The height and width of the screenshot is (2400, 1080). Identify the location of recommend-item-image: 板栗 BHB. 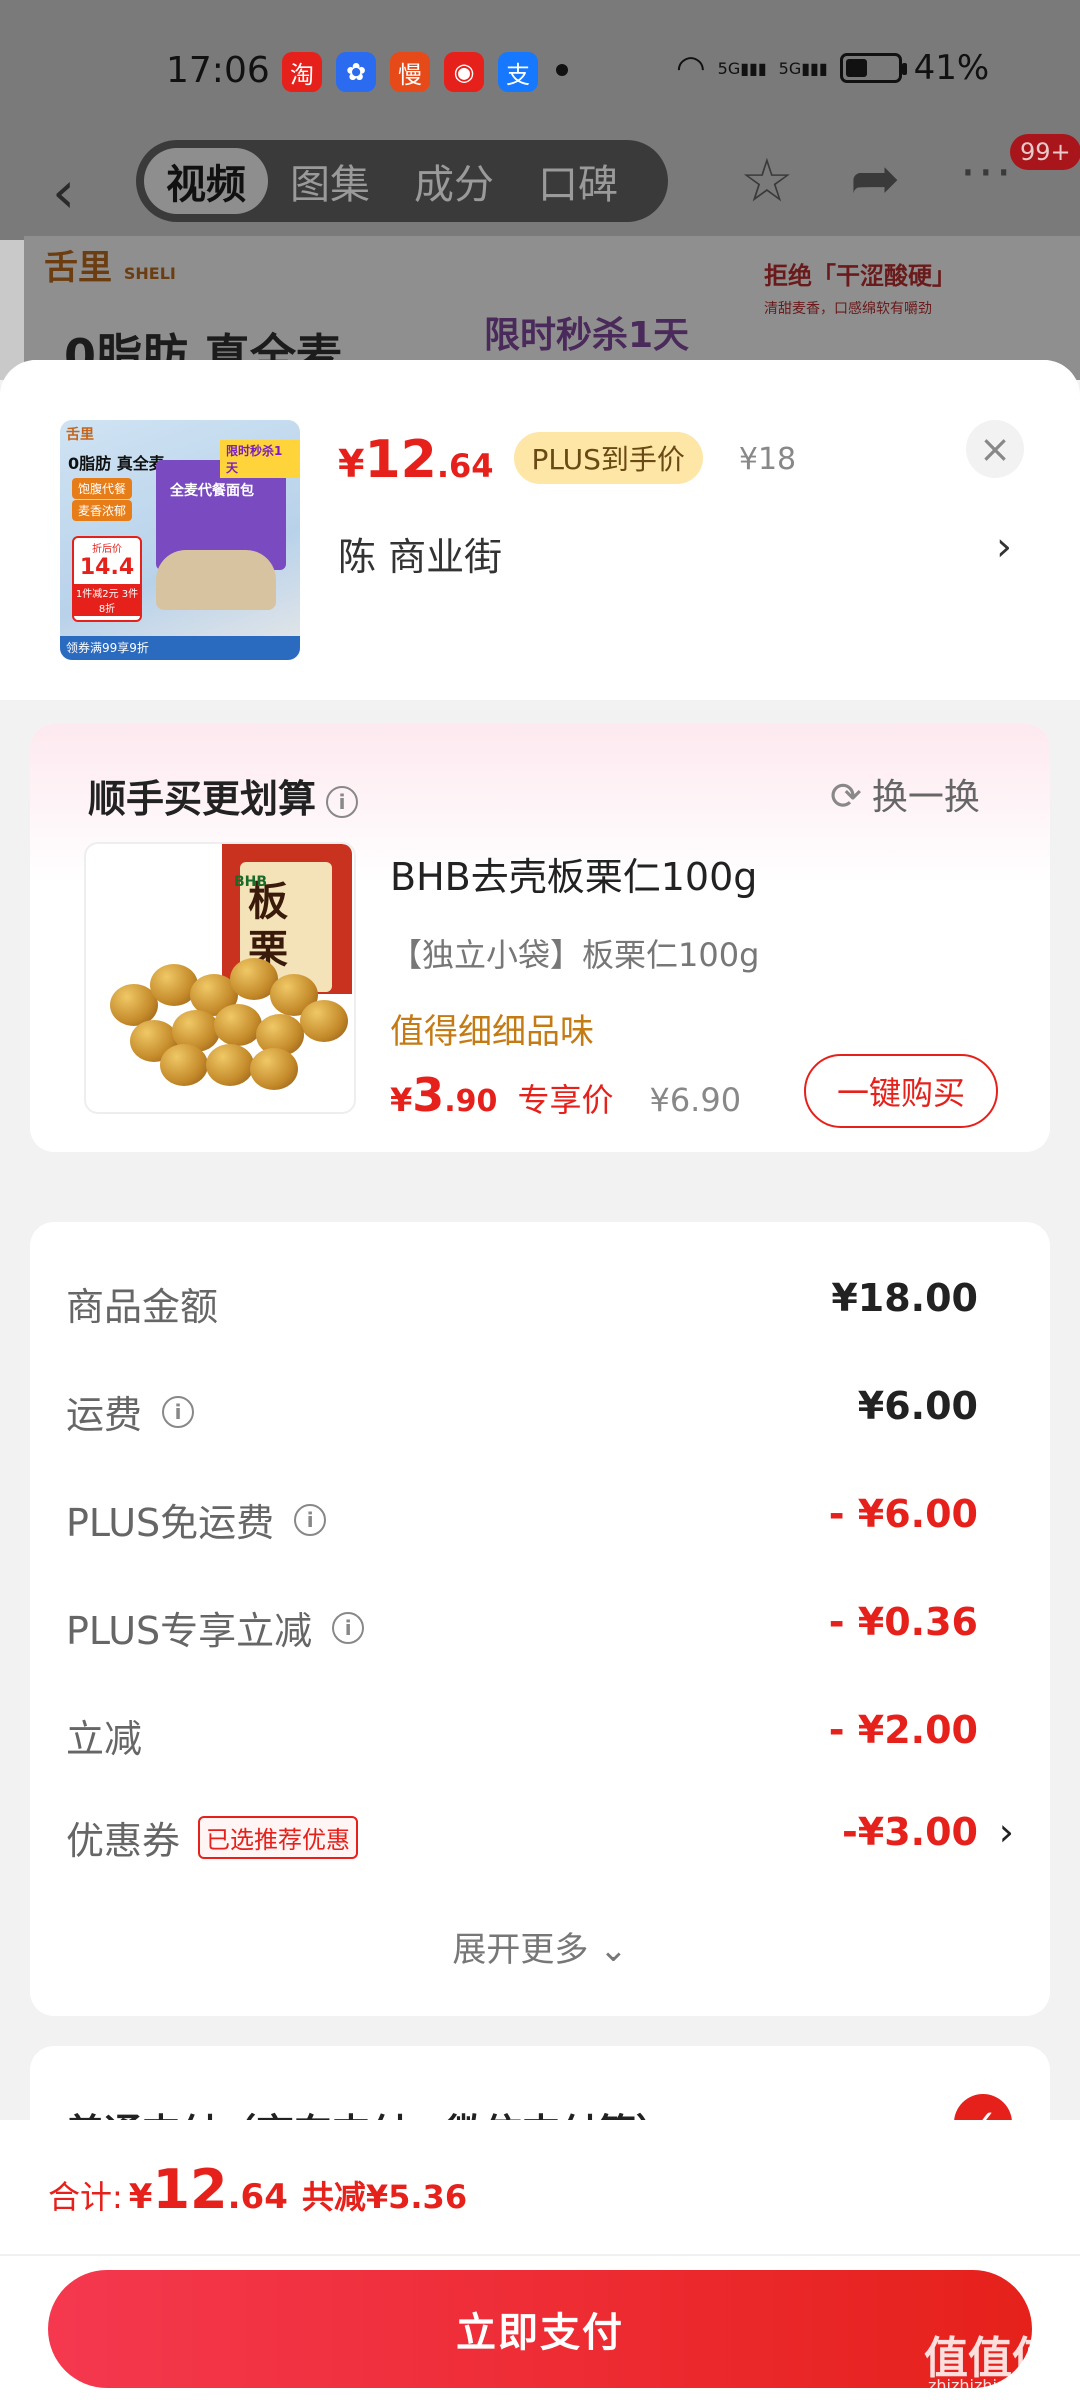
(220, 978).